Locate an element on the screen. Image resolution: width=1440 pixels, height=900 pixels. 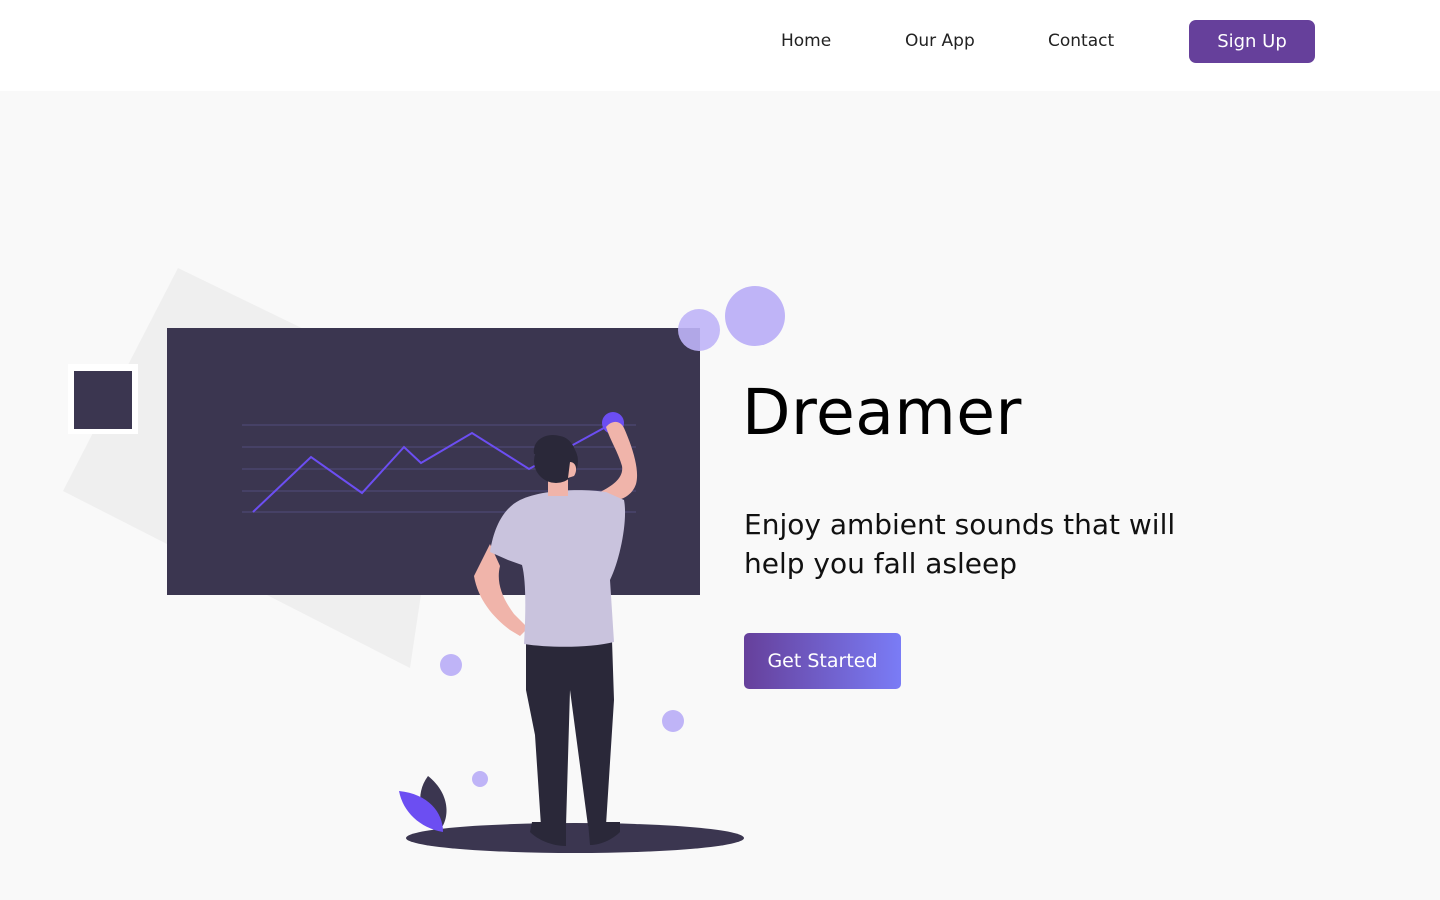
decor-circle-large is located at coordinates (755, 316).